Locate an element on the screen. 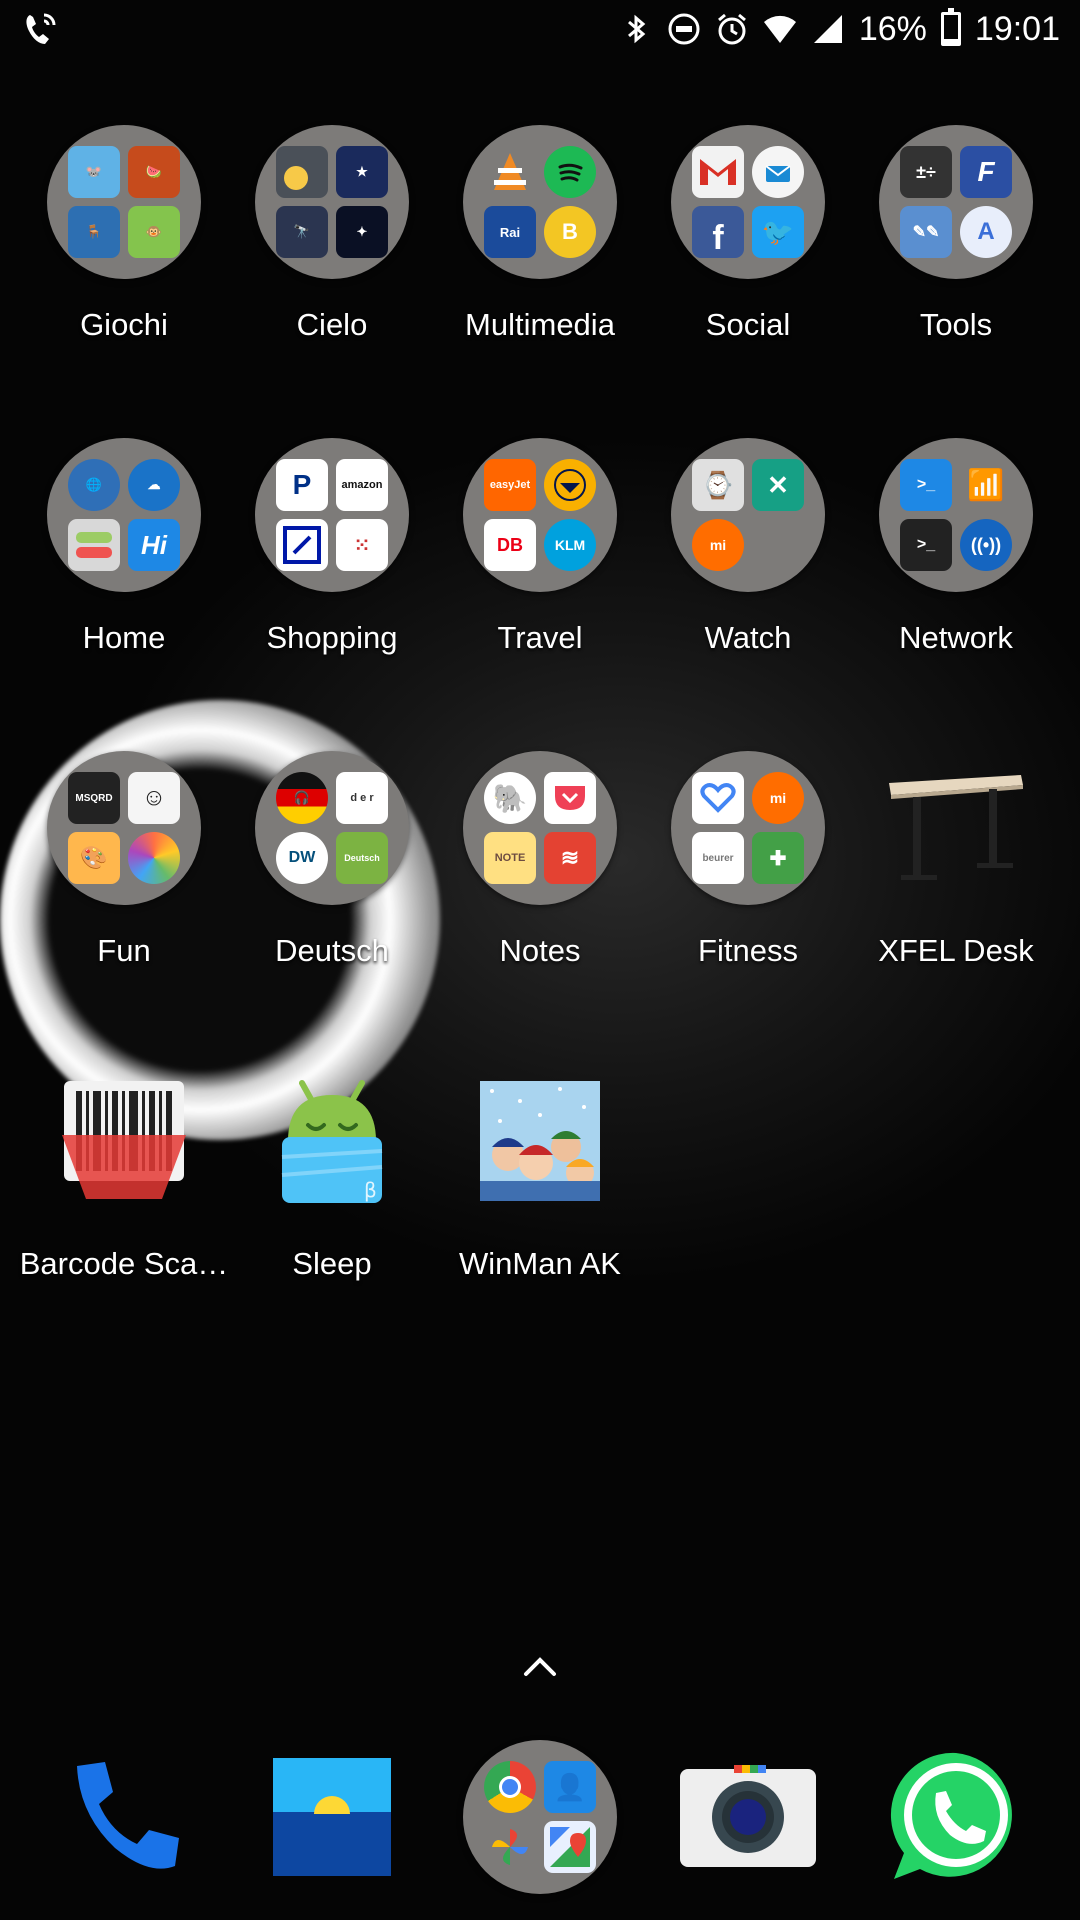 This screenshot has height=1920, width=1080. folder-label: Travel is located at coordinates (540, 637).